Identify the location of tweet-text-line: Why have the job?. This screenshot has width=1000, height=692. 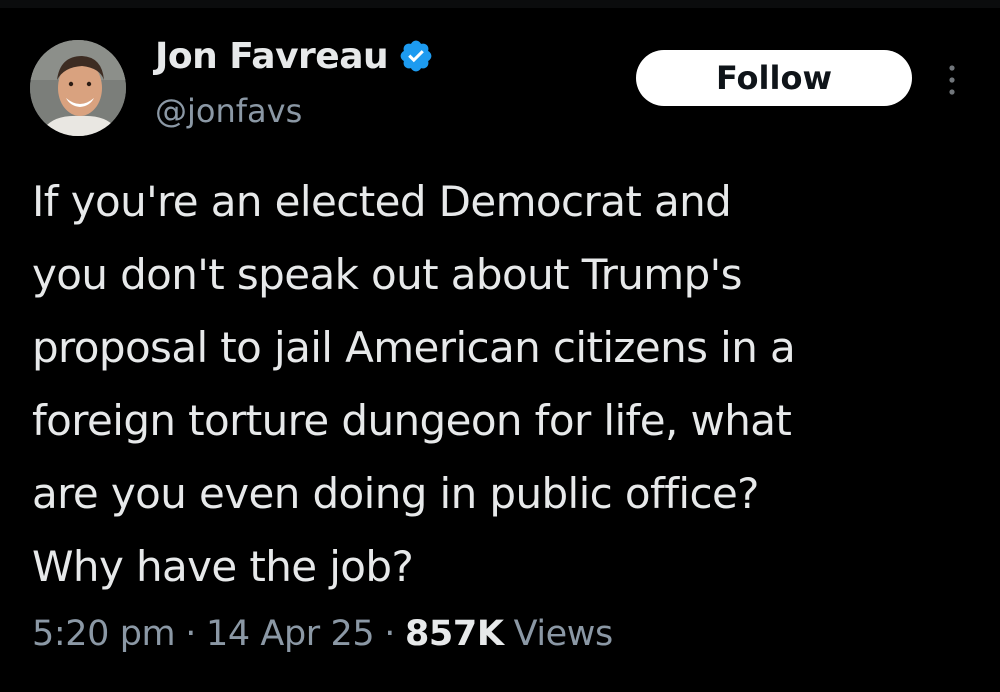
(223, 566).